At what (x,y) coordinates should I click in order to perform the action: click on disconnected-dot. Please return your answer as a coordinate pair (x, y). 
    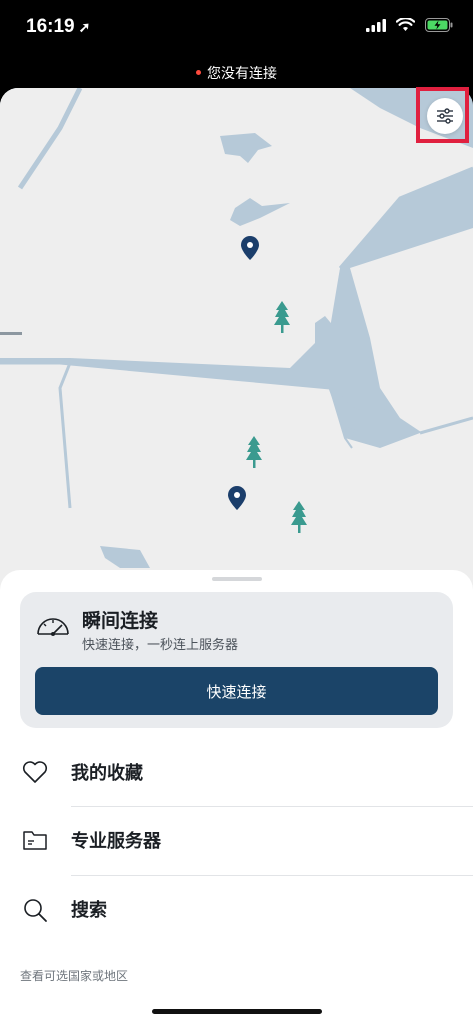
    Looking at the image, I should click on (198, 72).